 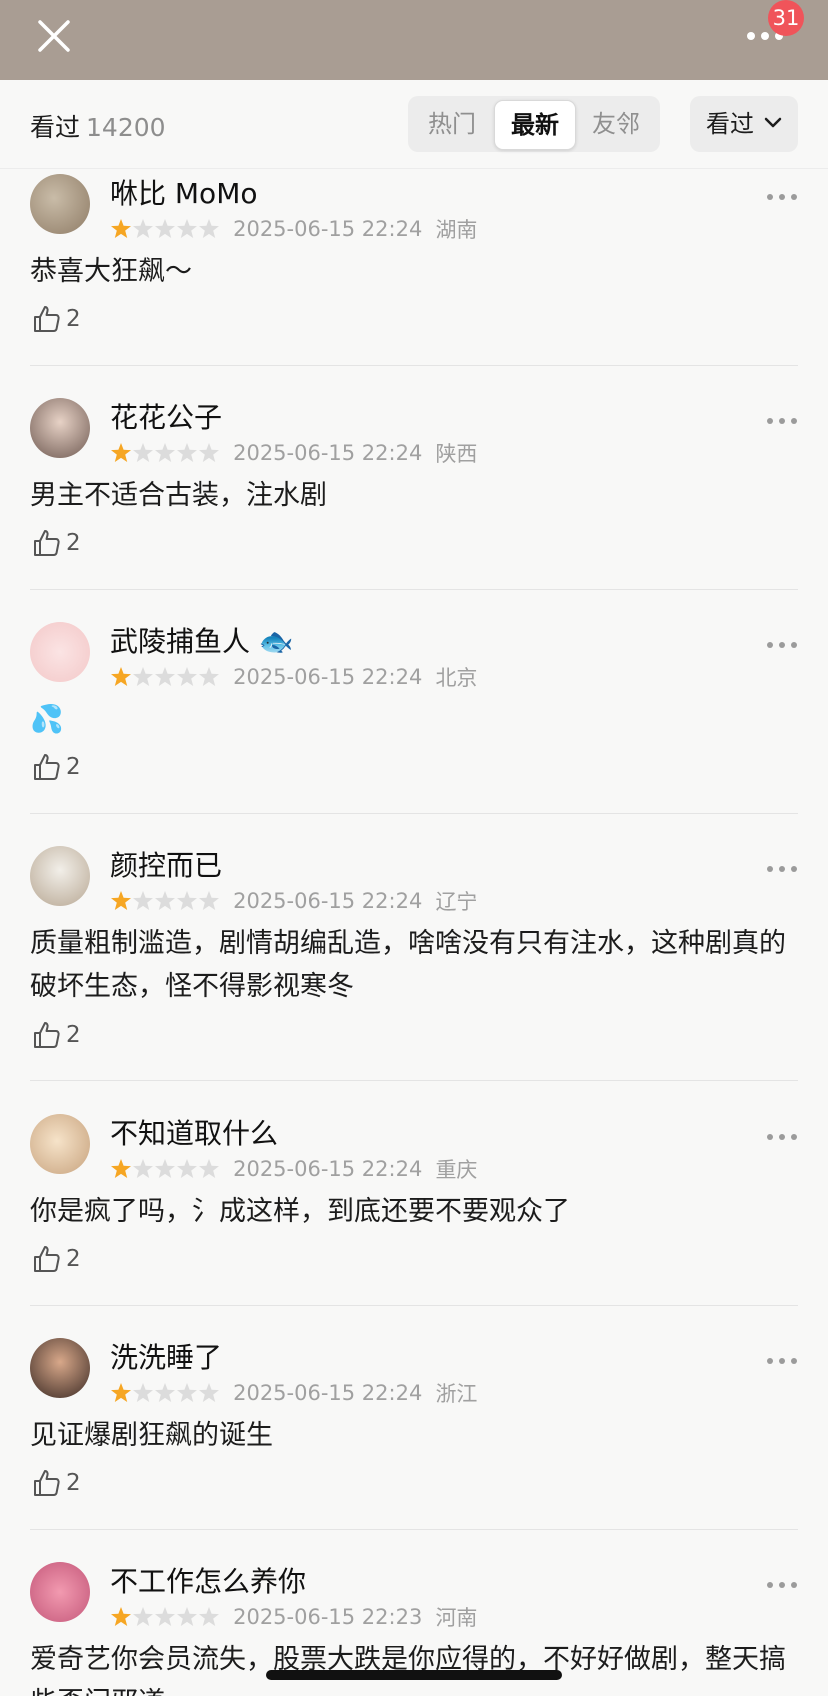 I want to click on review-meta: 2025-06-15 22:23 河南, so click(x=293, y=1616).